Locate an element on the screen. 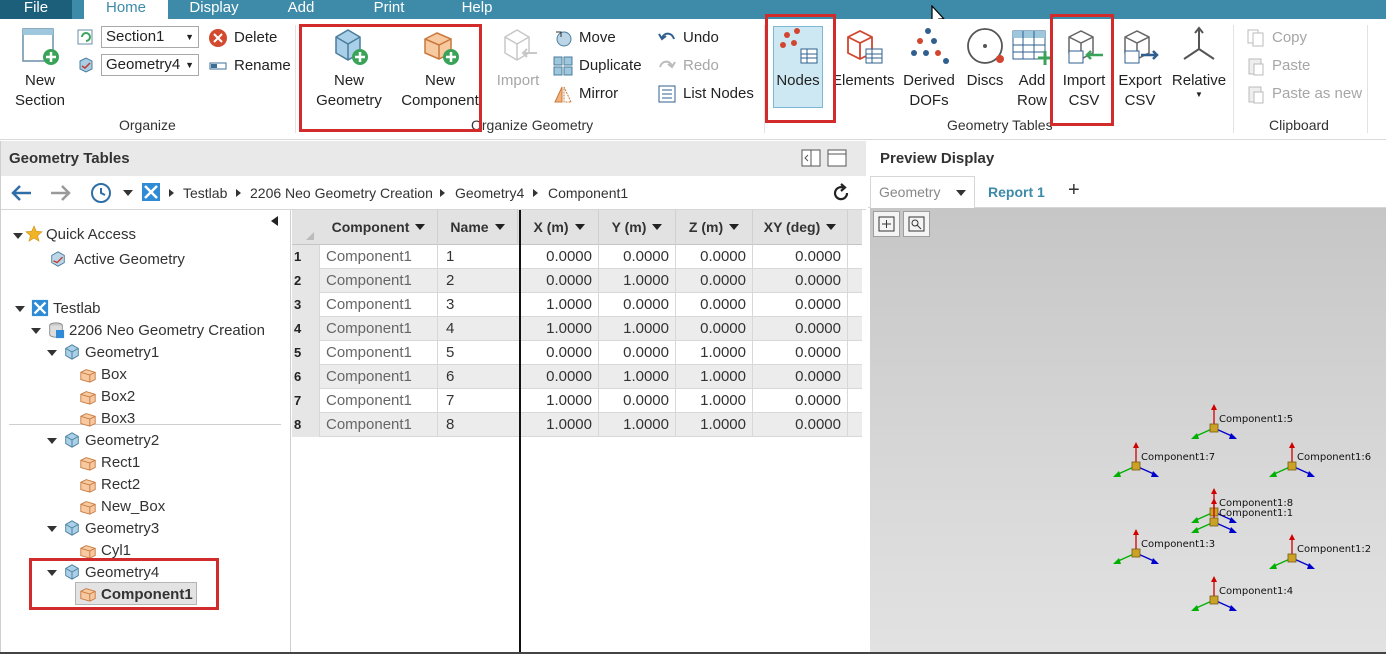 This screenshot has height=654, width=1386. select-all-corner-icon is located at coordinates (306, 227).